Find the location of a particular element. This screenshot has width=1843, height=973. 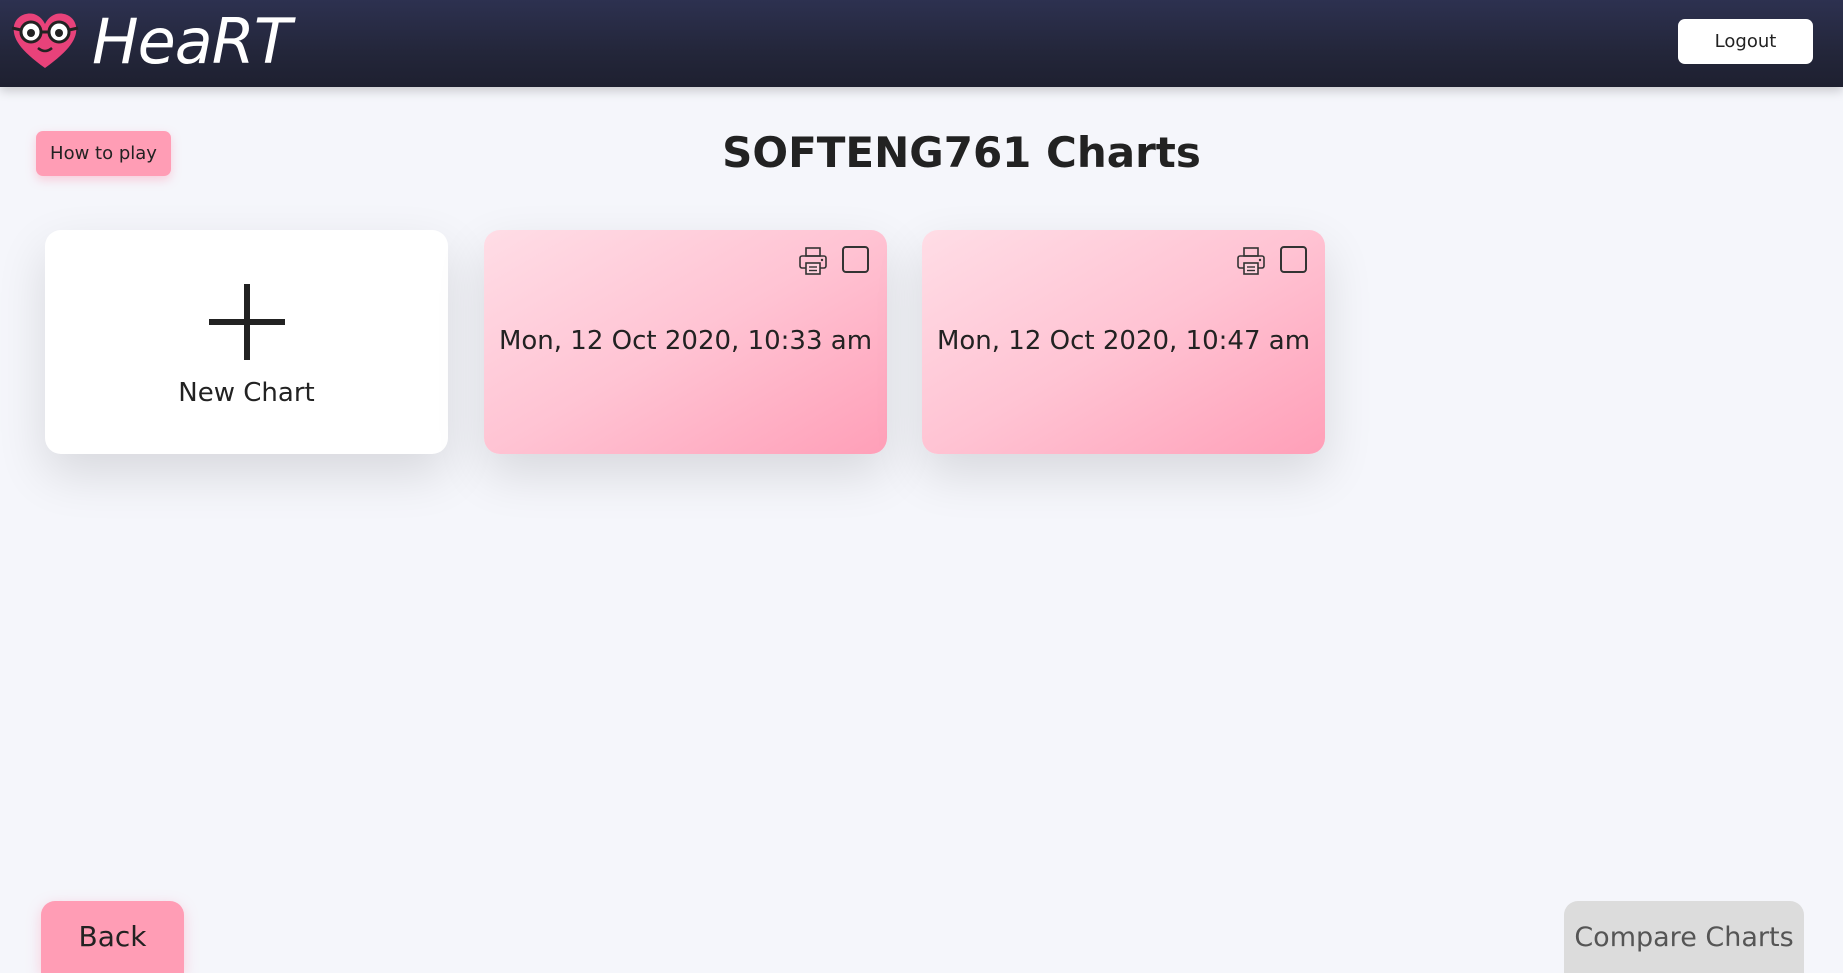

new-chart-label: New Chart is located at coordinates (246, 393).